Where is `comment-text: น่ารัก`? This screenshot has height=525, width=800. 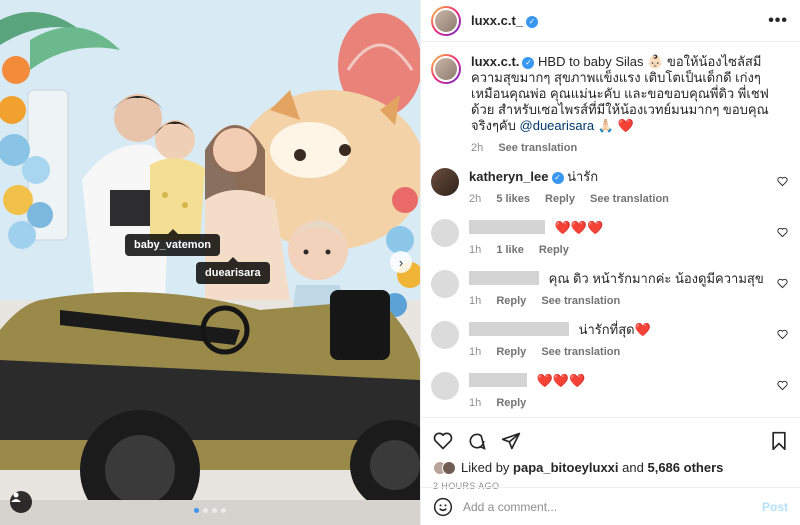
comment-text: น่ารัก is located at coordinates (583, 176).